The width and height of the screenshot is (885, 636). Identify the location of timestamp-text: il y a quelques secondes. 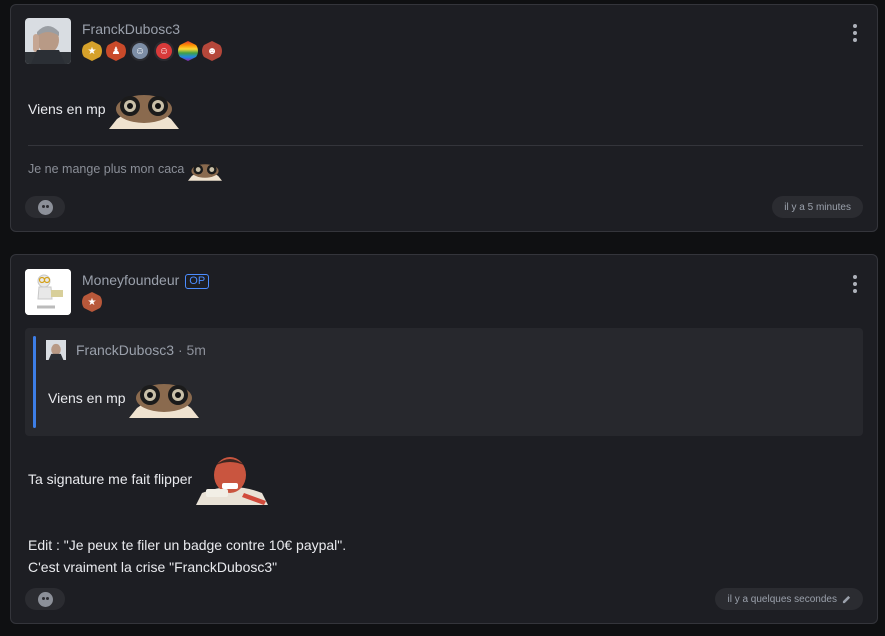
(782, 599).